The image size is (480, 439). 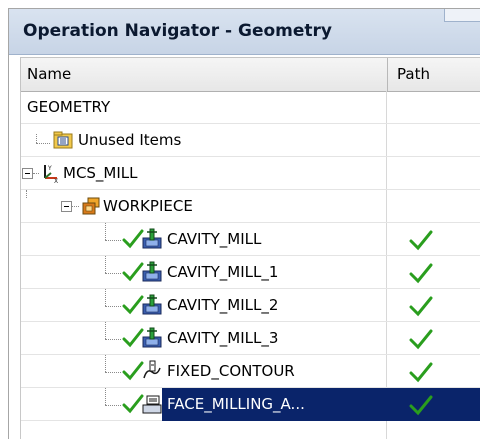 What do you see at coordinates (250, 107) in the screenshot?
I see `tree-row-geometry: GEOMETRY` at bounding box center [250, 107].